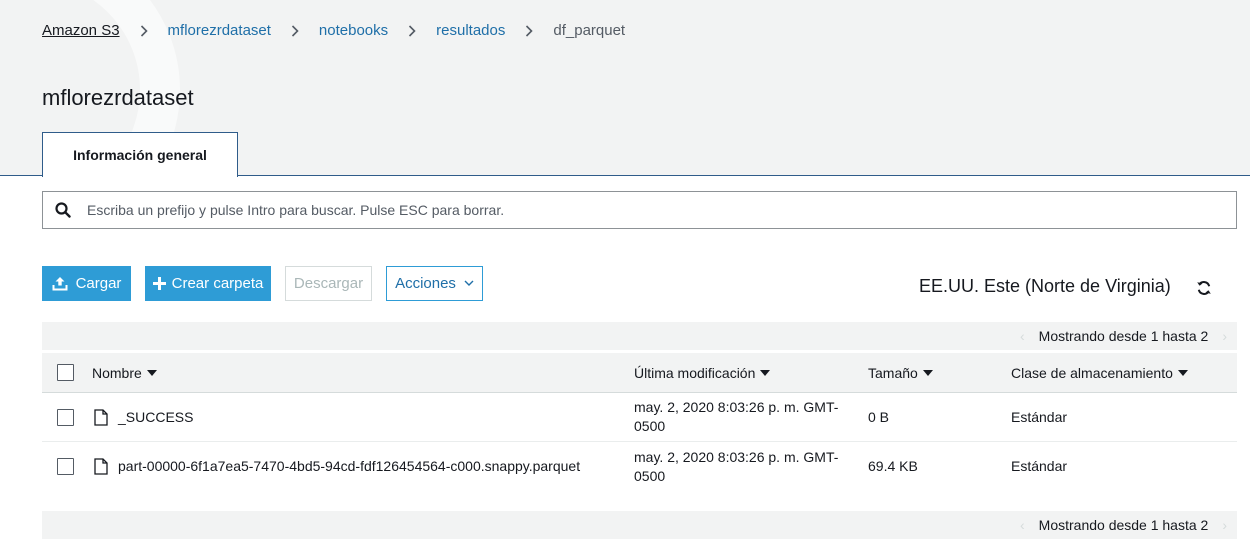 This screenshot has width=1250, height=540. I want to click on actions-dropdown: Acciones, so click(434, 283).